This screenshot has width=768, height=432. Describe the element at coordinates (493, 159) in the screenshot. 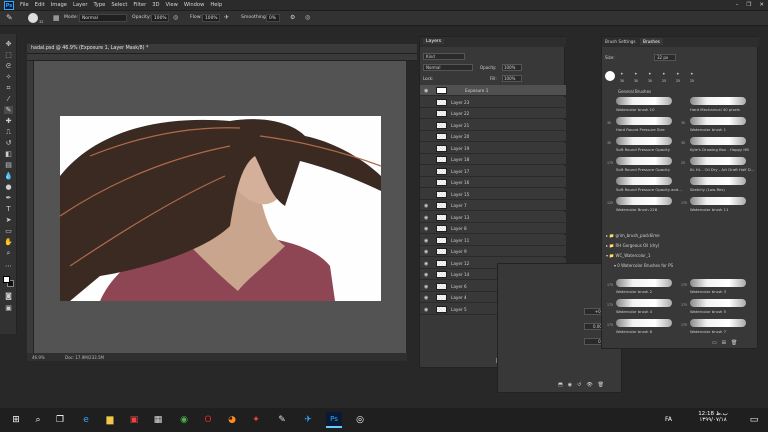

I see `layer-row: Layer 18` at that location.